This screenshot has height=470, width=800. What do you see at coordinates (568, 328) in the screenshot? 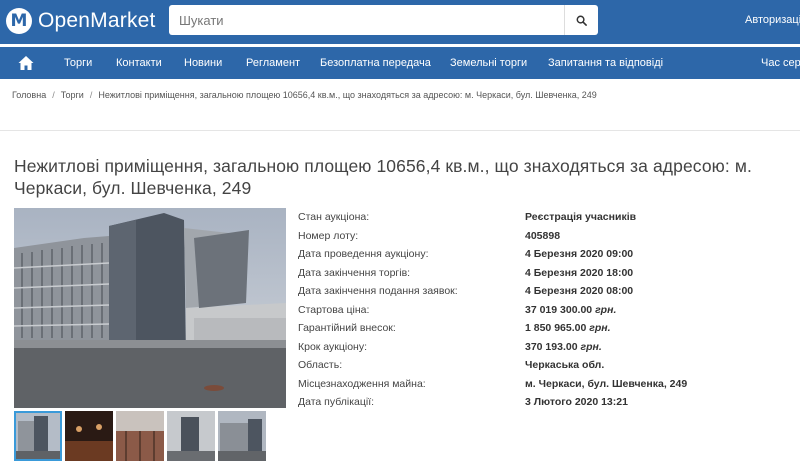
I see `detail-value: 1 850 965.00 грн.` at bounding box center [568, 328].